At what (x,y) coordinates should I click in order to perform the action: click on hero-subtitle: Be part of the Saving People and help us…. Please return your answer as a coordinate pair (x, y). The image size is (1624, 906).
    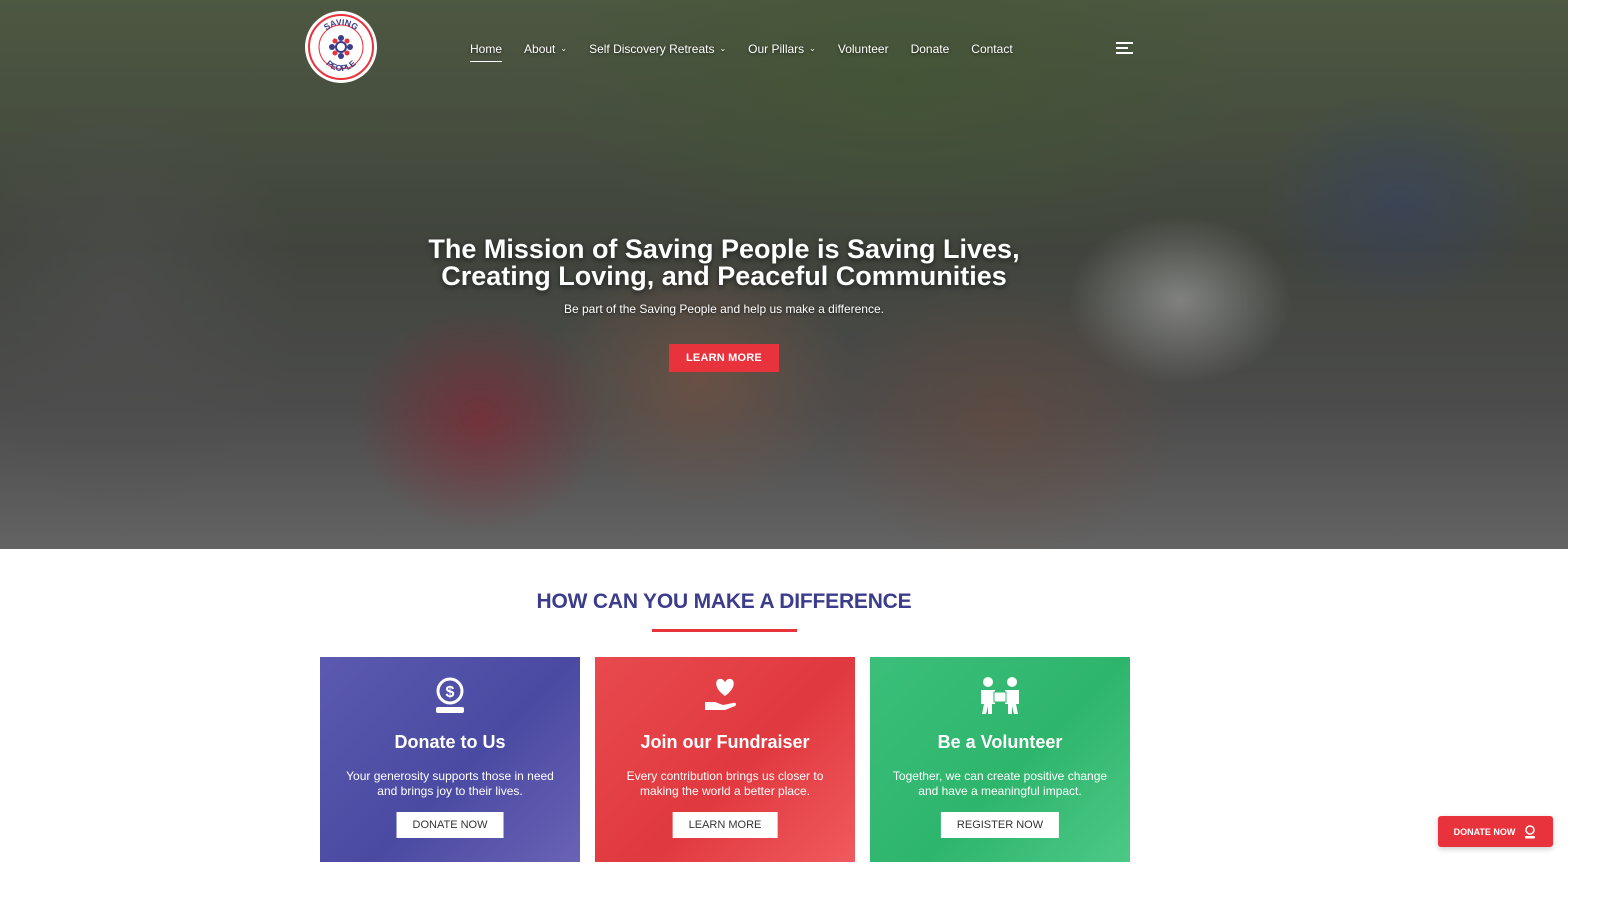
    Looking at the image, I should click on (724, 309).